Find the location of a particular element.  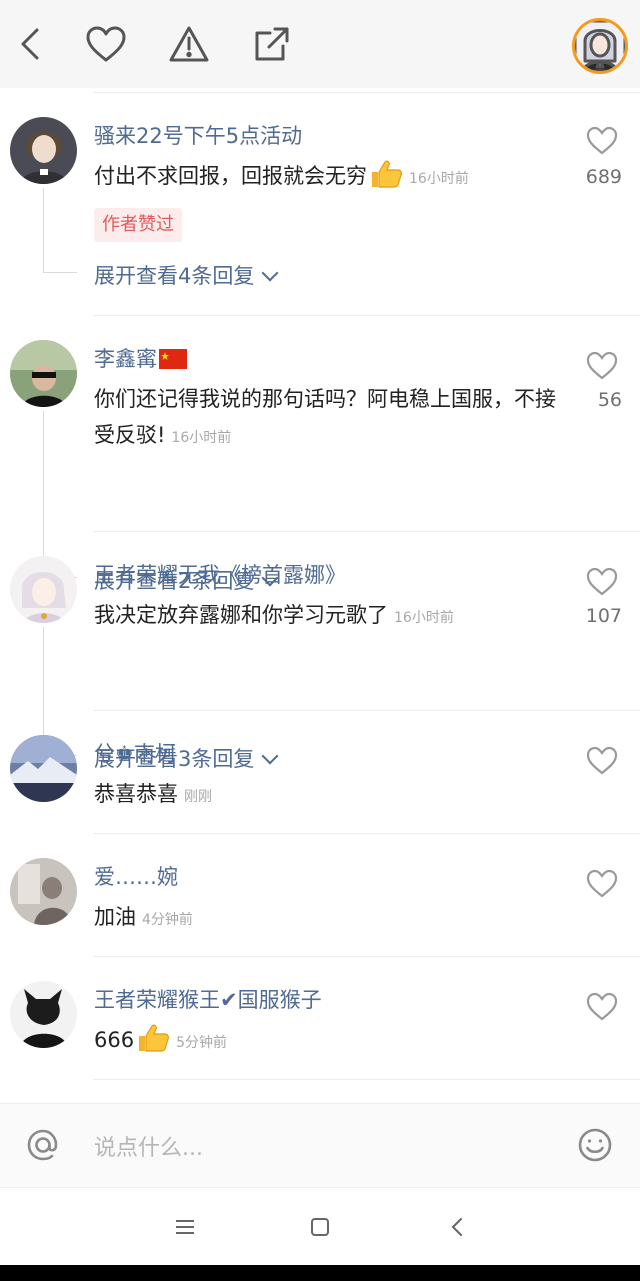

china-flag-icon is located at coordinates (173, 361).